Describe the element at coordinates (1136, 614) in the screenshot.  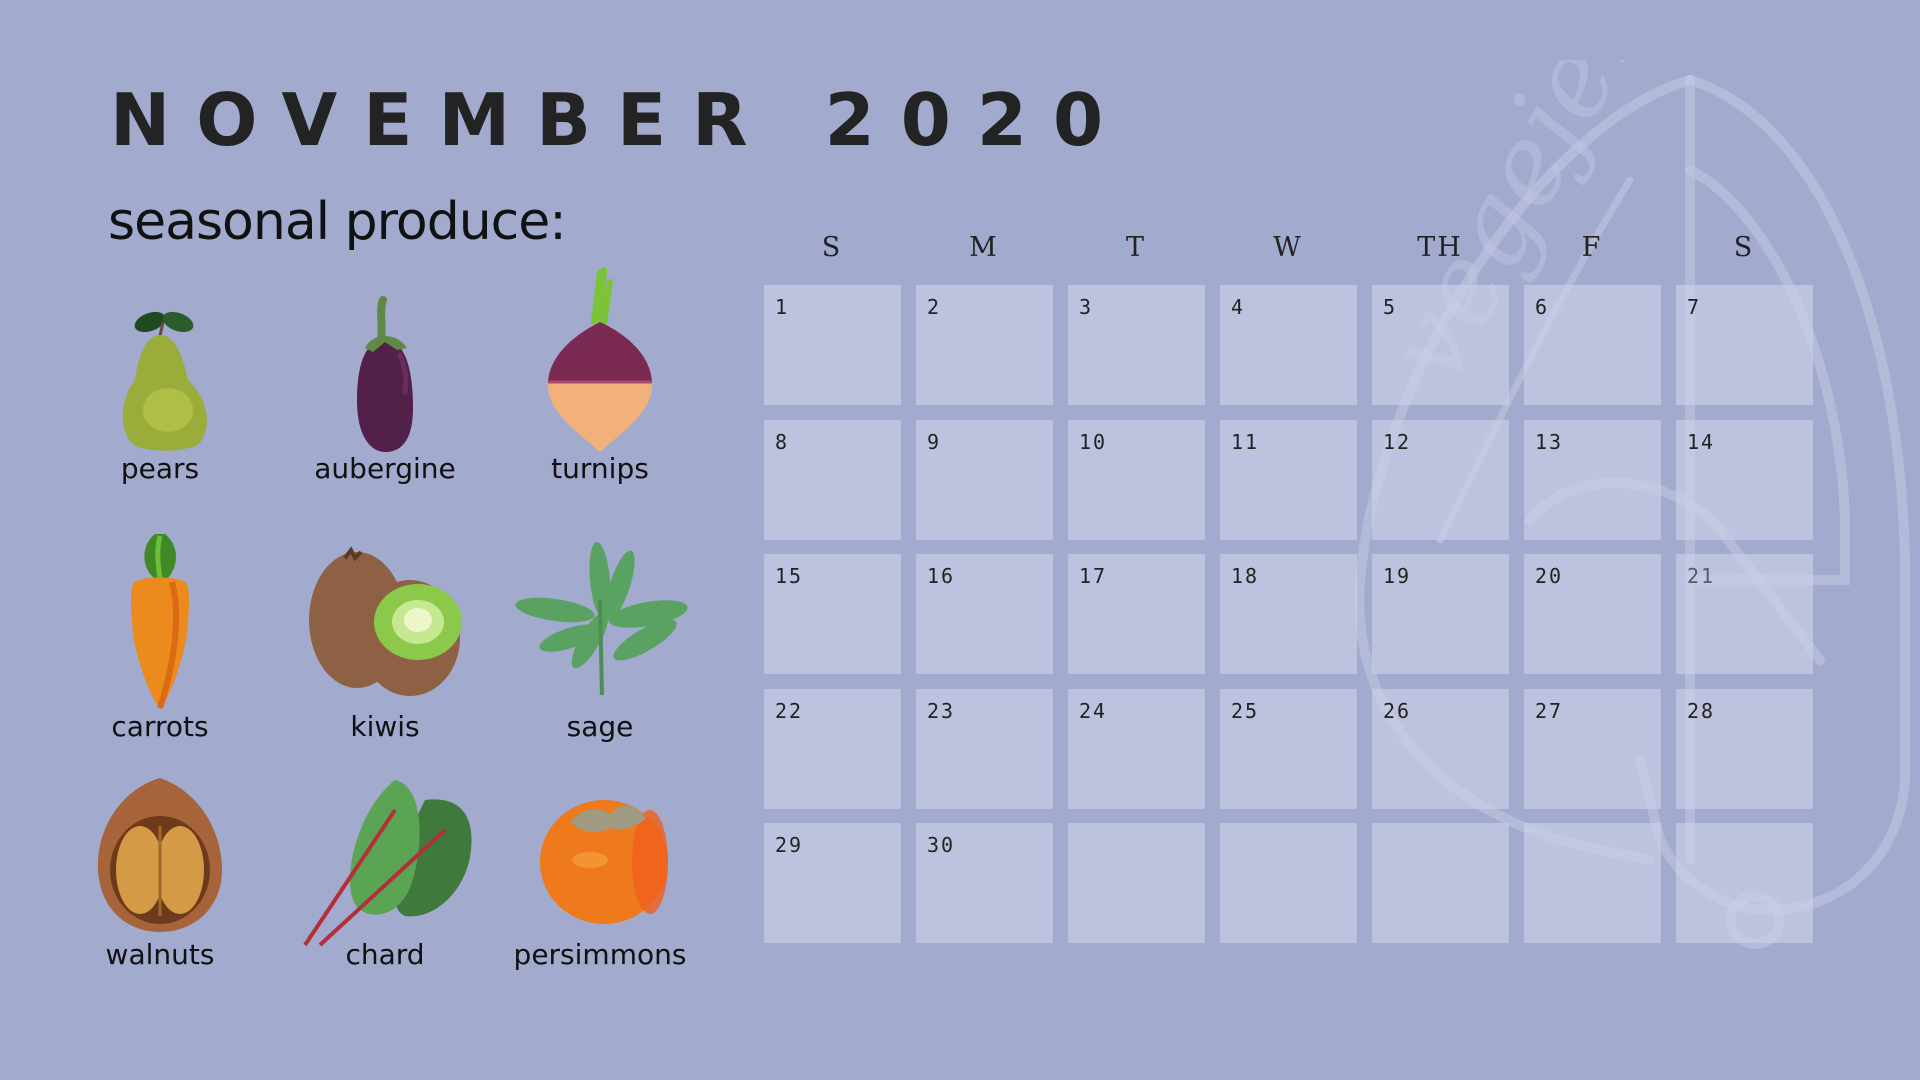
I see `calendar-day-cell: 17` at that location.